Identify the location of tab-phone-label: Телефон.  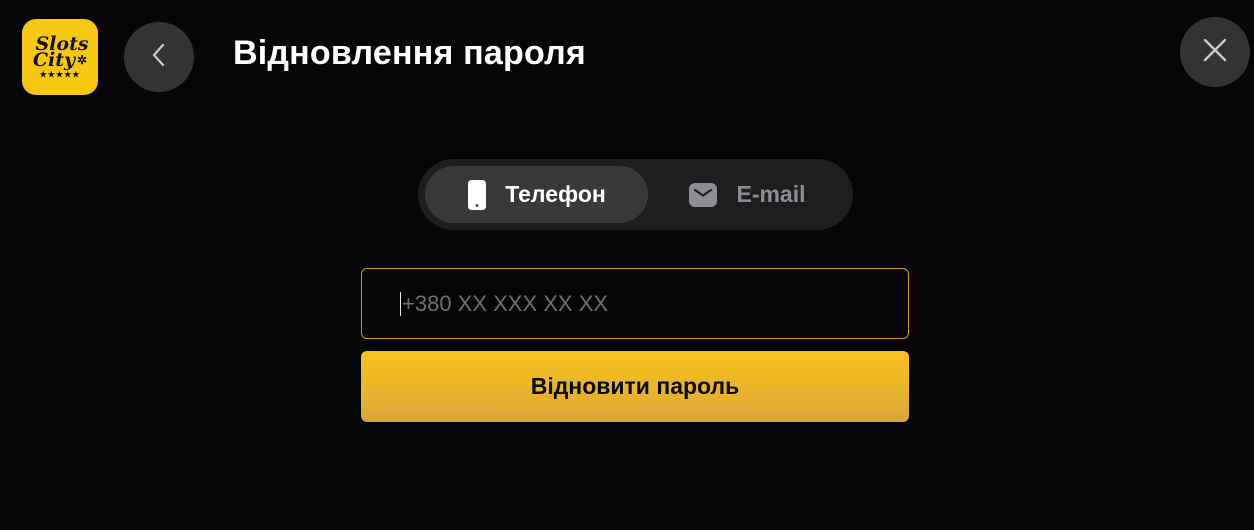
(555, 194).